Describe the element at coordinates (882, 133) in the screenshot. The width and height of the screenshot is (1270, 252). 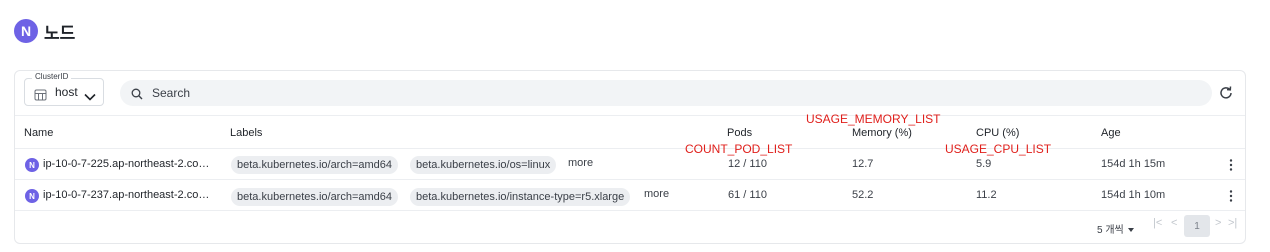
I see `column-header-memory: Memory (%)` at that location.